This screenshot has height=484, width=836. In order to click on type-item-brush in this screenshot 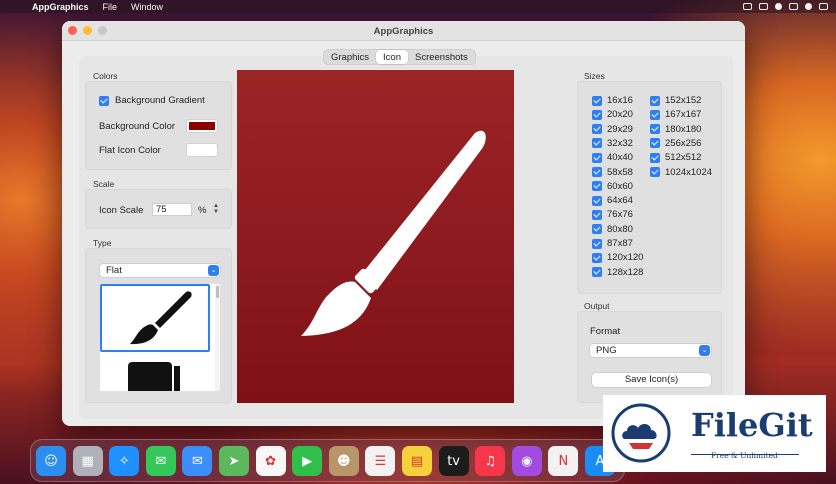, I will do `click(155, 318)`.